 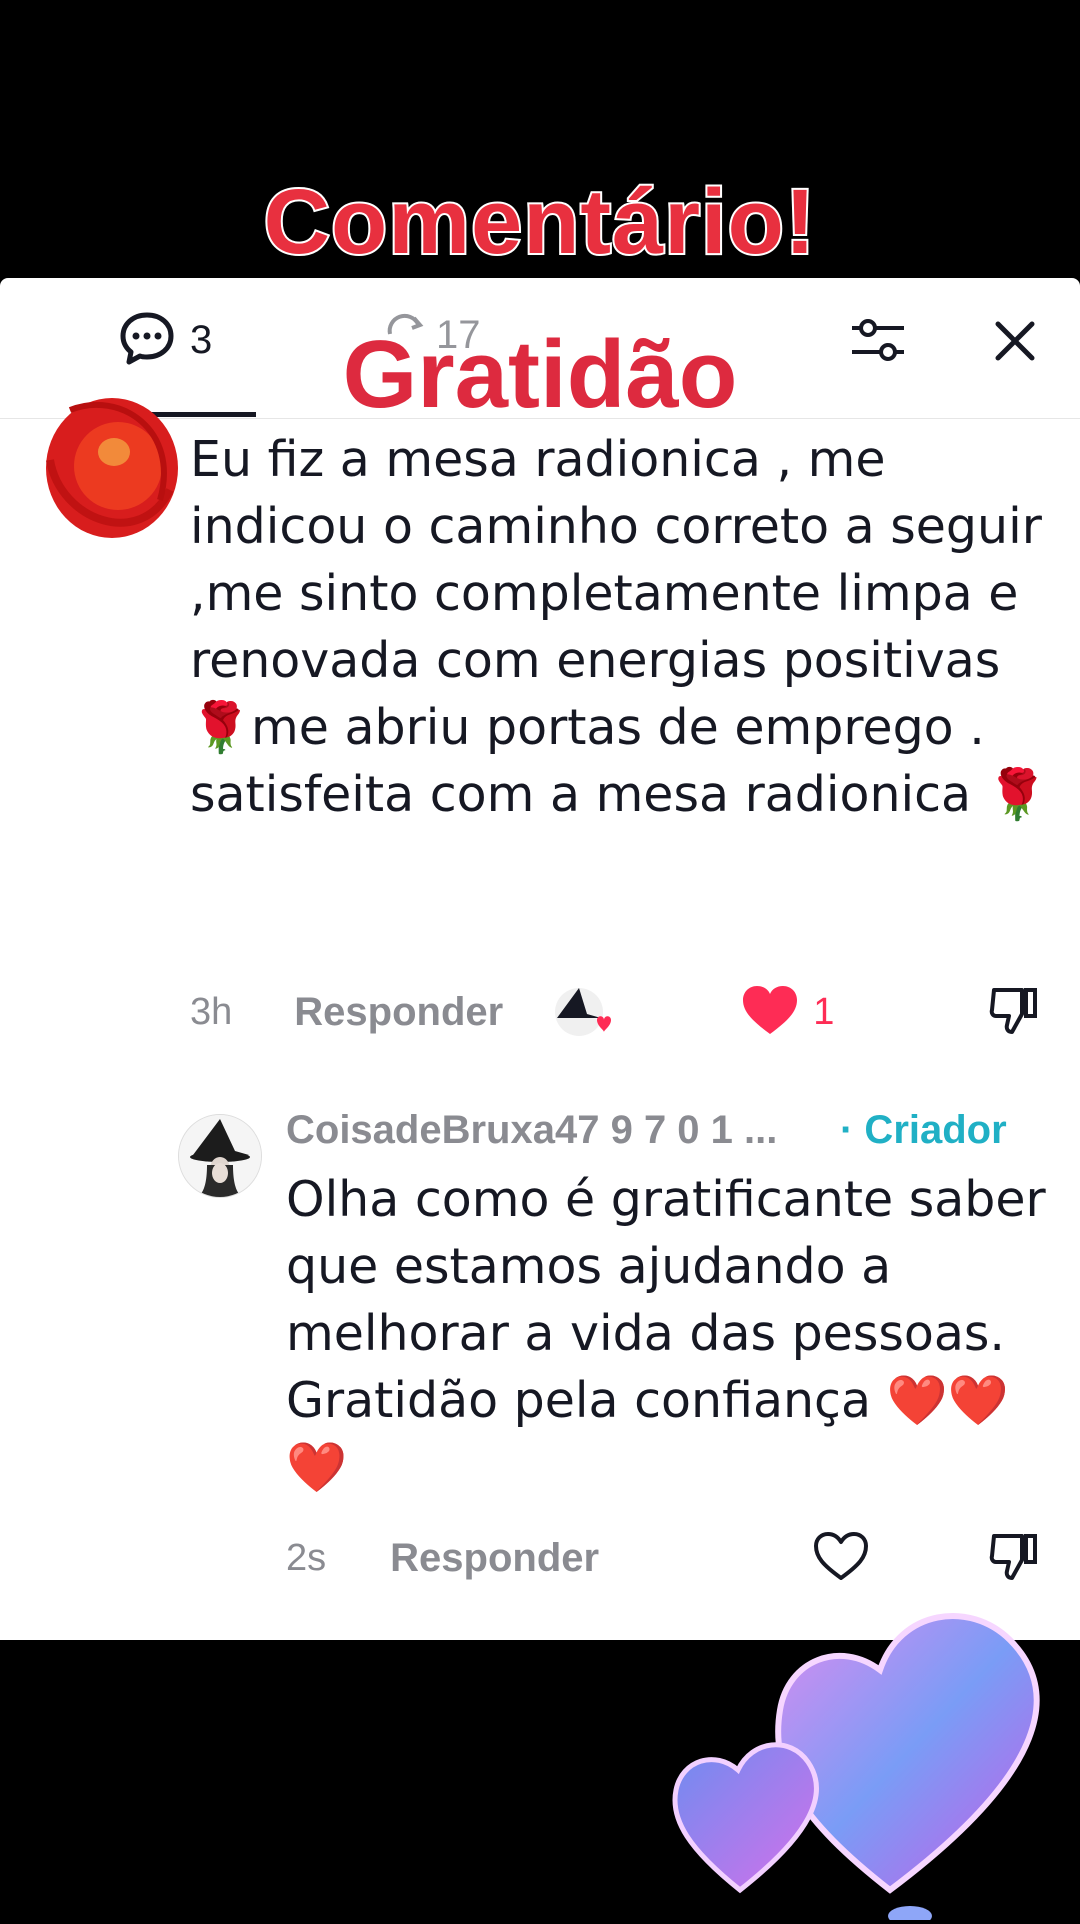 I want to click on reply-like-button, so click(x=841, y=1558).